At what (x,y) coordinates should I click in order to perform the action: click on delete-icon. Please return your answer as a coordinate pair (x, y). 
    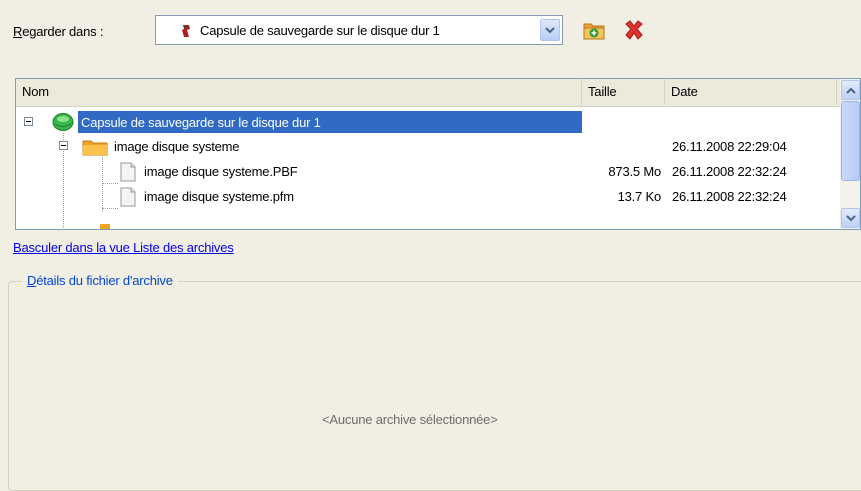
    Looking at the image, I should click on (634, 30).